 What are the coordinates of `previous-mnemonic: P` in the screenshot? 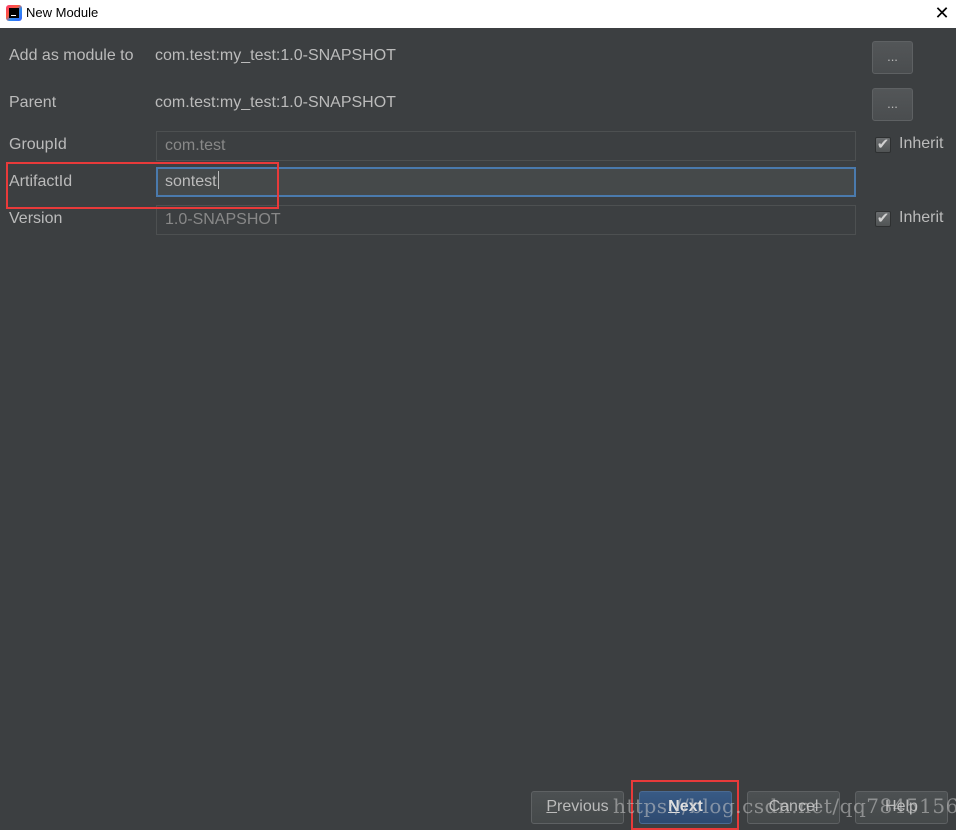 It's located at (552, 806).